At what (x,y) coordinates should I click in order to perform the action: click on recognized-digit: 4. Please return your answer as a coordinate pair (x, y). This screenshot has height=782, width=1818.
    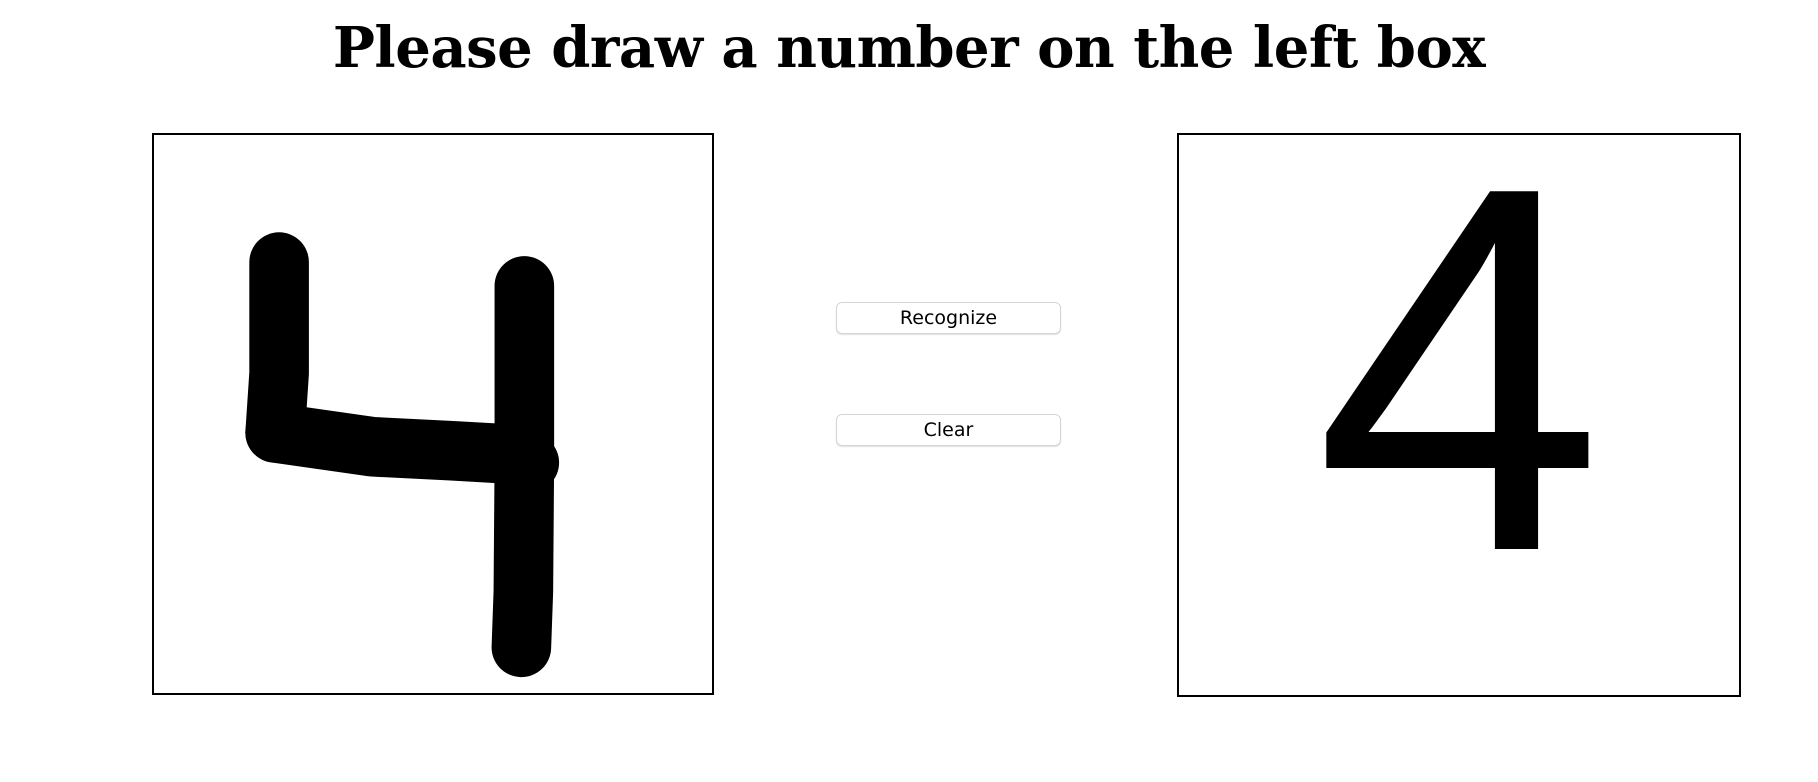
    Looking at the image, I should click on (1459, 396).